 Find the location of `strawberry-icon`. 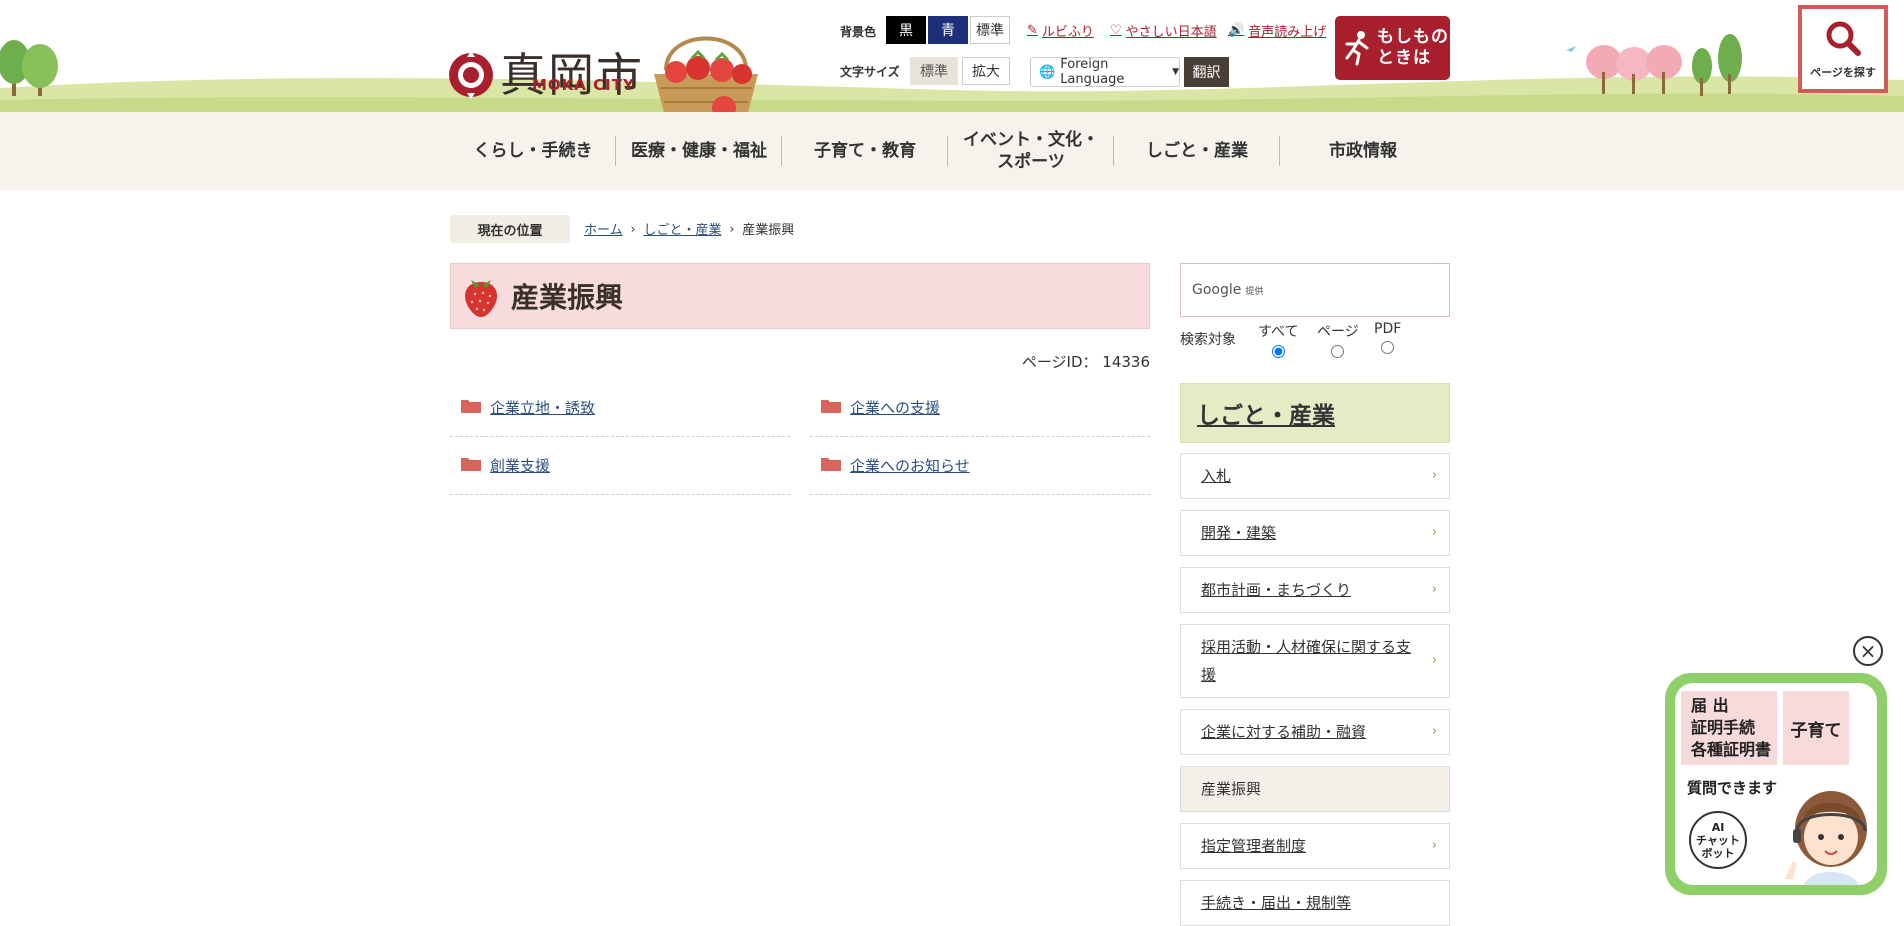

strawberry-icon is located at coordinates (481, 298).